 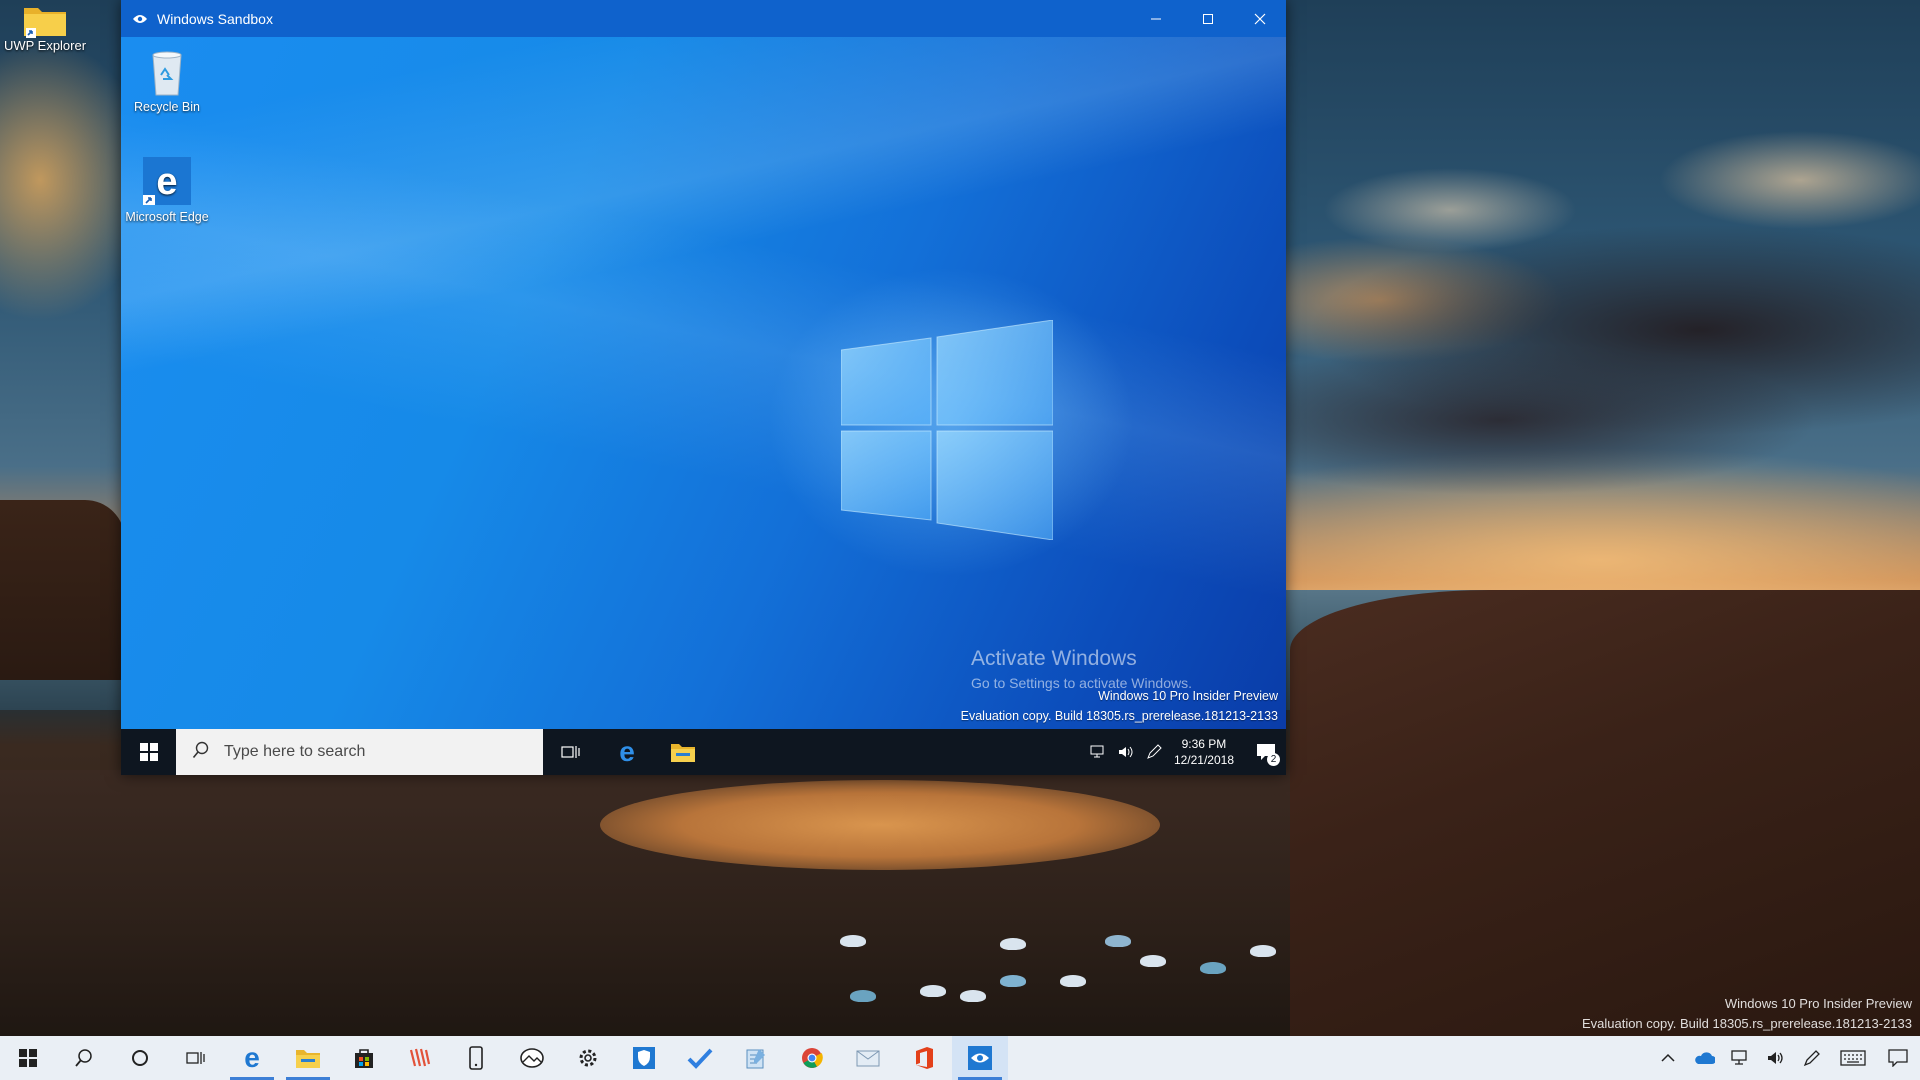 I want to click on windows-start-icon, so click(x=148, y=752).